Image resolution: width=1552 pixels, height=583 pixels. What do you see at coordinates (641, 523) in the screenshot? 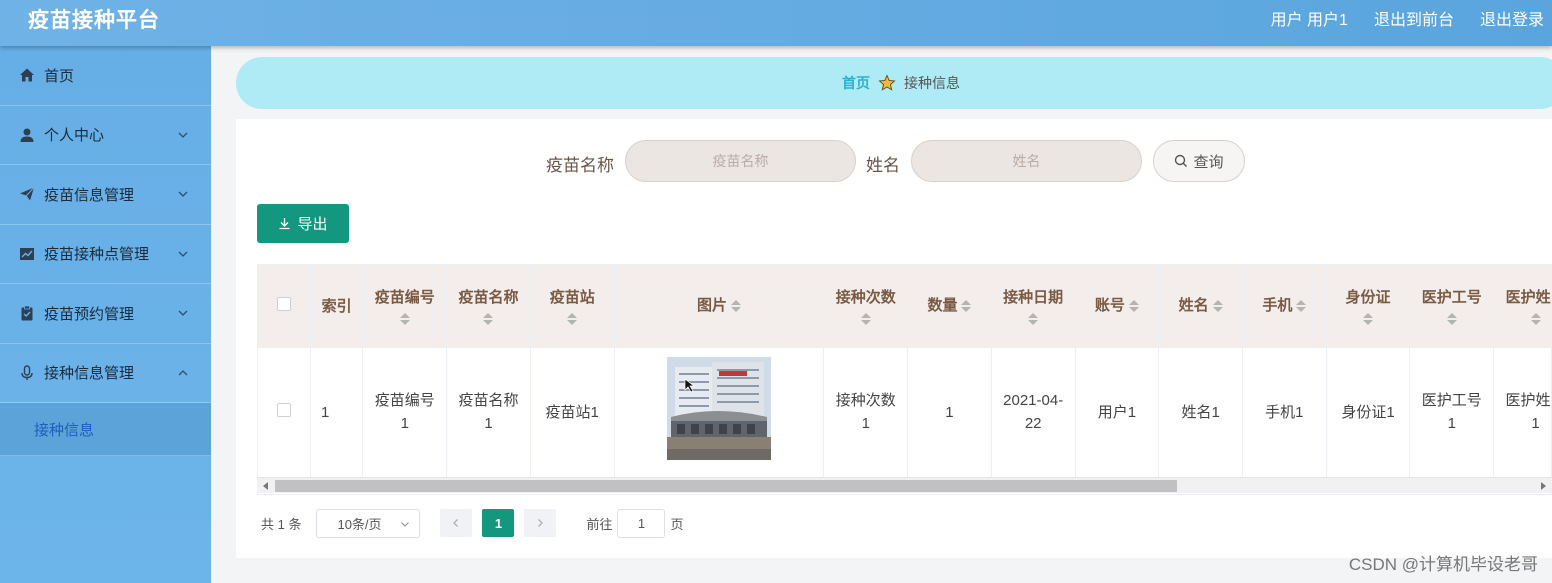
I see `goto-page-input` at bounding box center [641, 523].